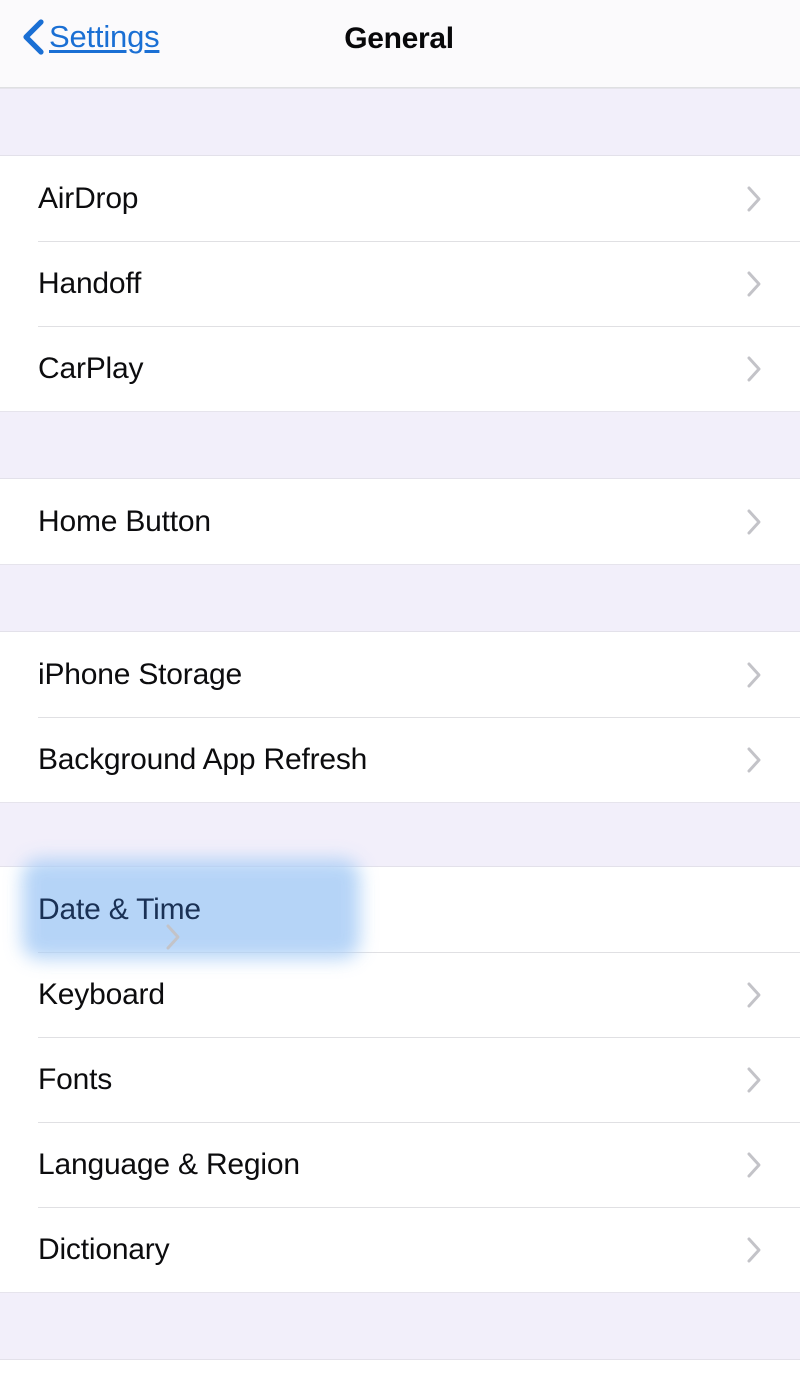  I want to click on list-item: Language & Region, so click(400, 1164).